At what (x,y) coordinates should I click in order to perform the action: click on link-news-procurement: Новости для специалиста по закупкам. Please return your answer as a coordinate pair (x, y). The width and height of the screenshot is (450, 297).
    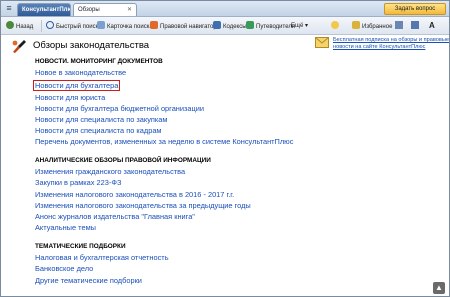
    Looking at the image, I should click on (101, 119).